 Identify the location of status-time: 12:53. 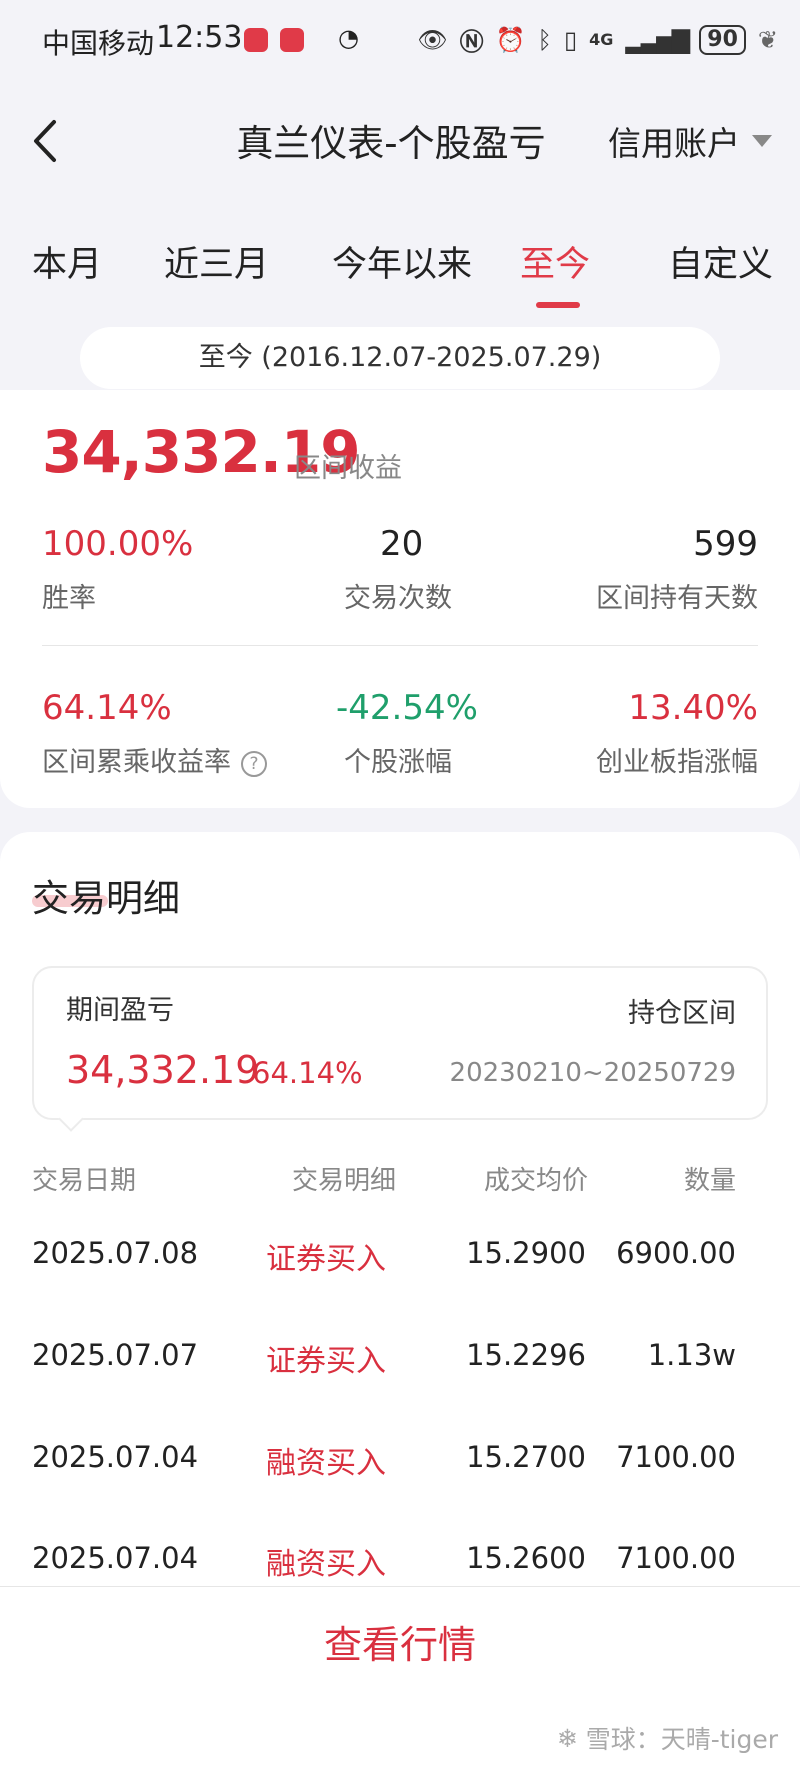
(199, 37).